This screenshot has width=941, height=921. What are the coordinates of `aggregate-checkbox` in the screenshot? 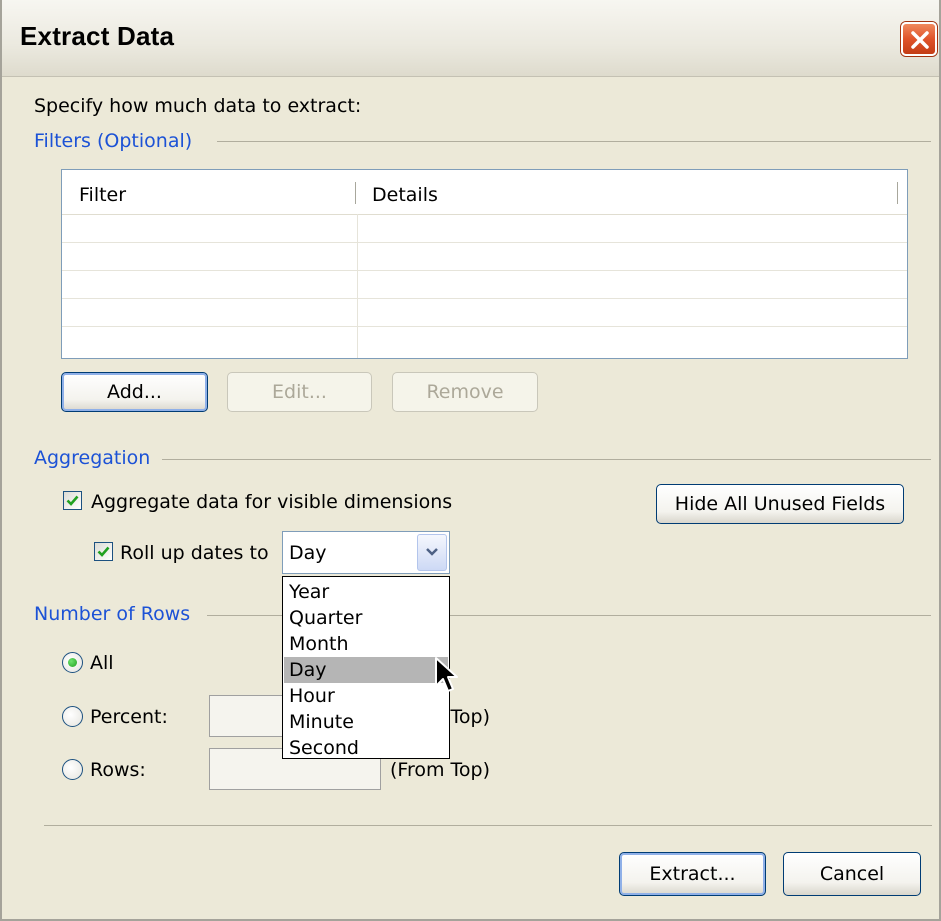 It's located at (72, 500).